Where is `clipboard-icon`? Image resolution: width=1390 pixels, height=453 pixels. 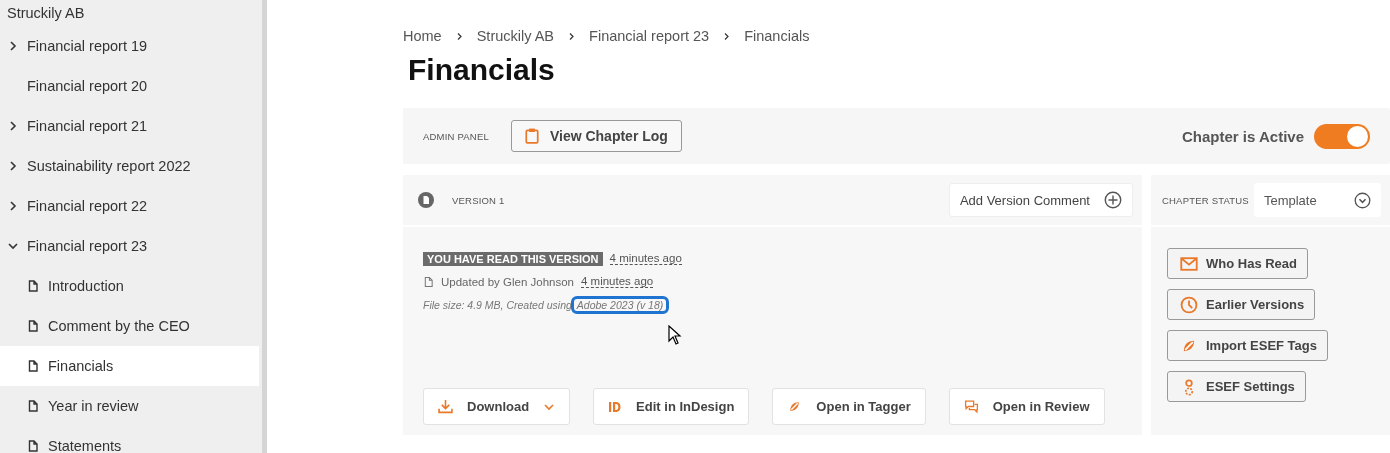
clipboard-icon is located at coordinates (531, 136).